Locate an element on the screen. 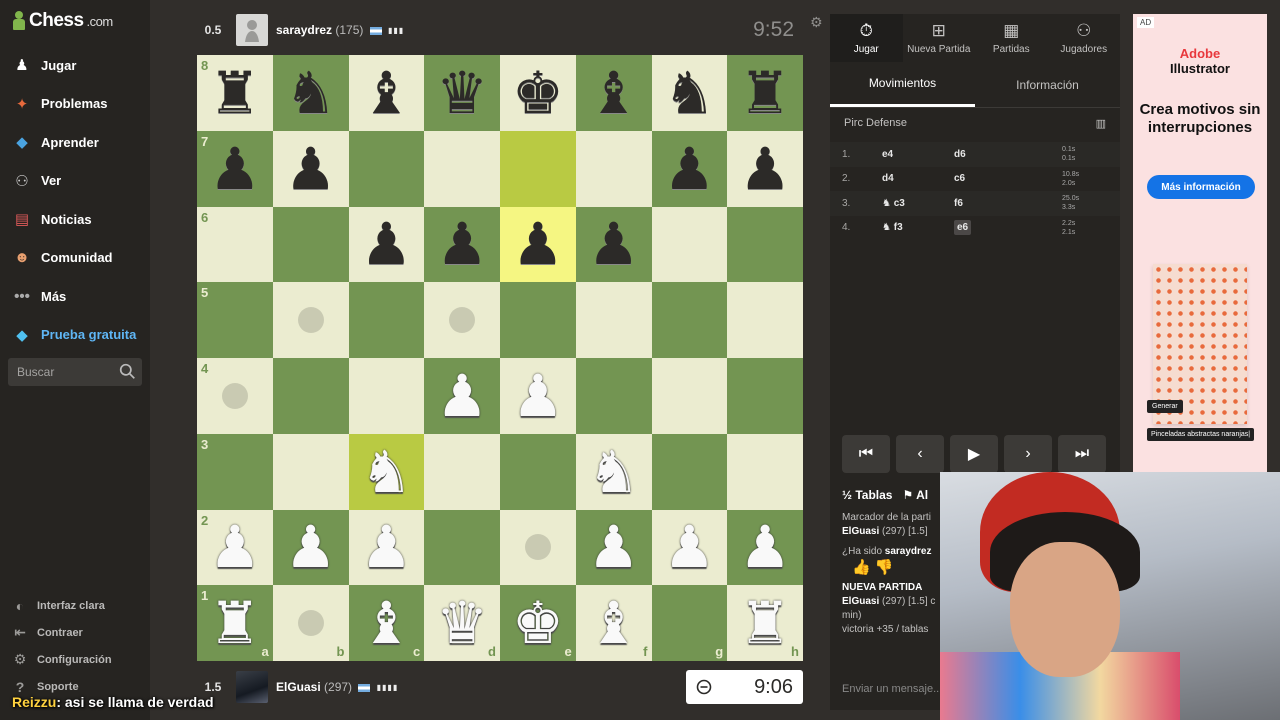 The width and height of the screenshot is (1280, 720). search-input: Buscar is located at coordinates (75, 372).